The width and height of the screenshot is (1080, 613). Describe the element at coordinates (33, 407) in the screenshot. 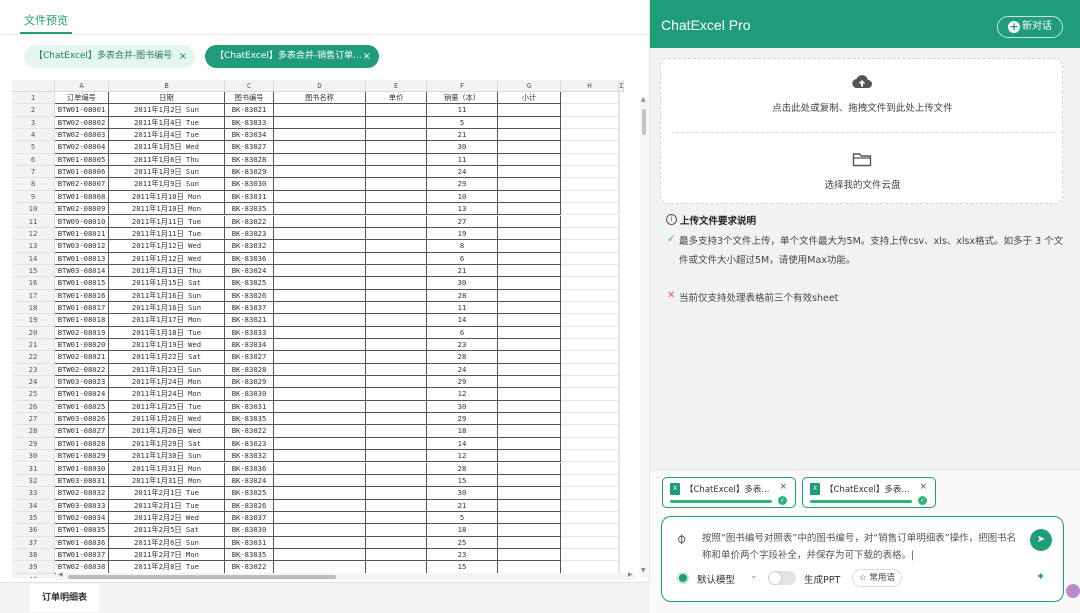

I see `row-number: 26` at that location.